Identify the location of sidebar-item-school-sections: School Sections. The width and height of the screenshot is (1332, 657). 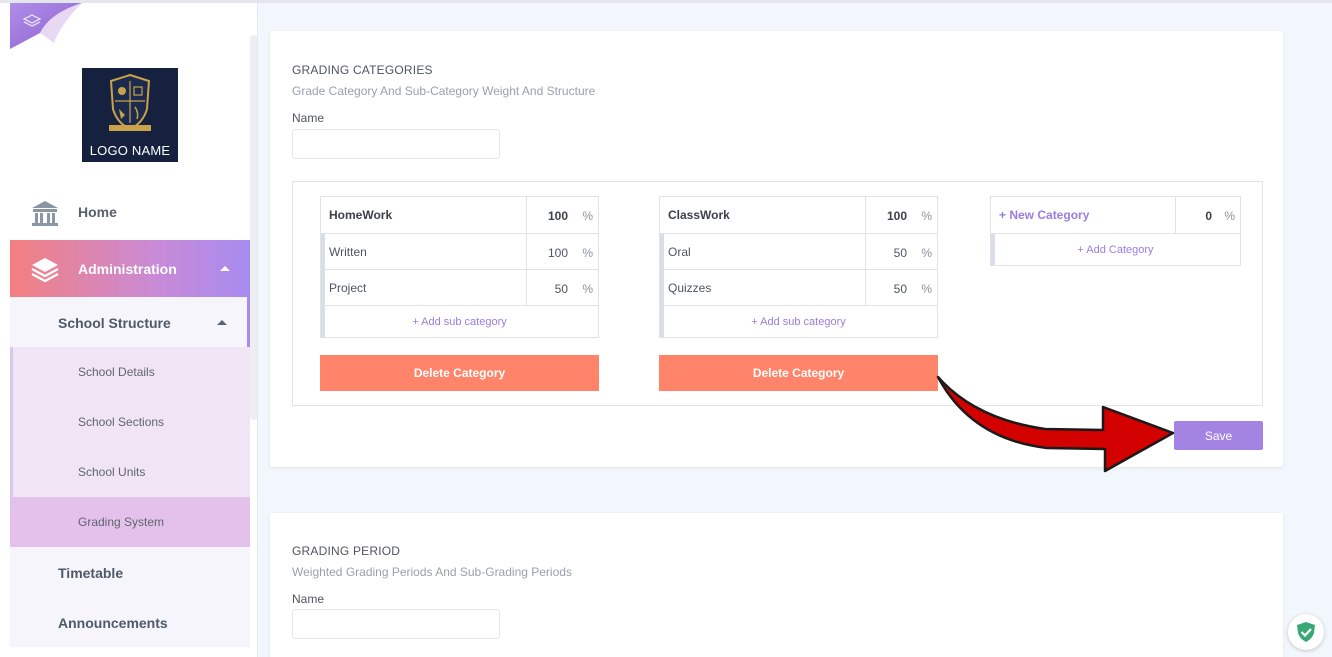
(130, 422).